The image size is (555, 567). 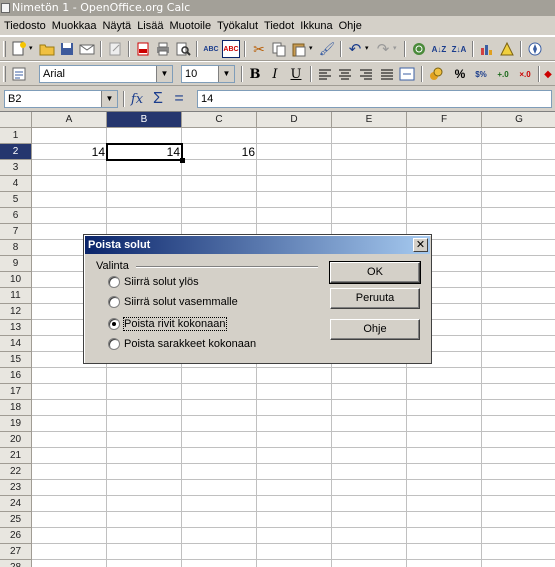 I want to click on column-header-d: D, so click(x=294, y=120).